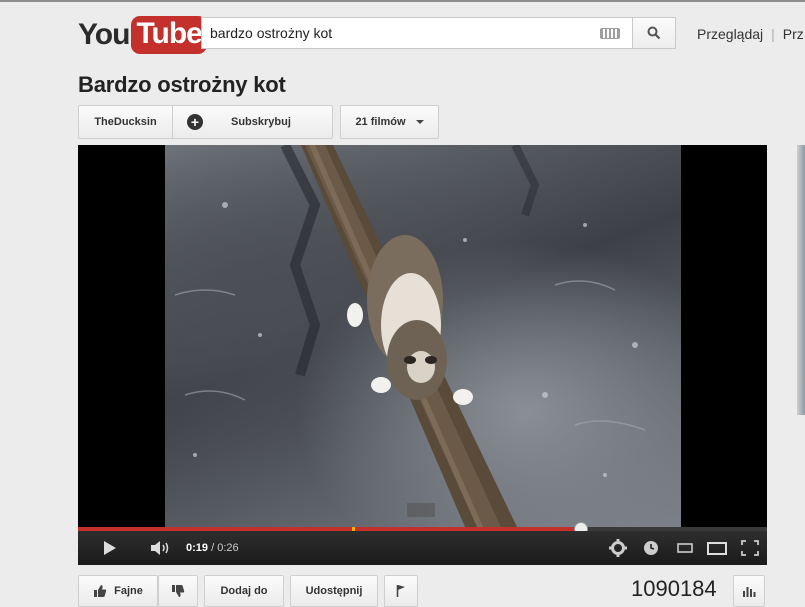 This screenshot has width=805, height=607. I want to click on stats-button, so click(749, 591).